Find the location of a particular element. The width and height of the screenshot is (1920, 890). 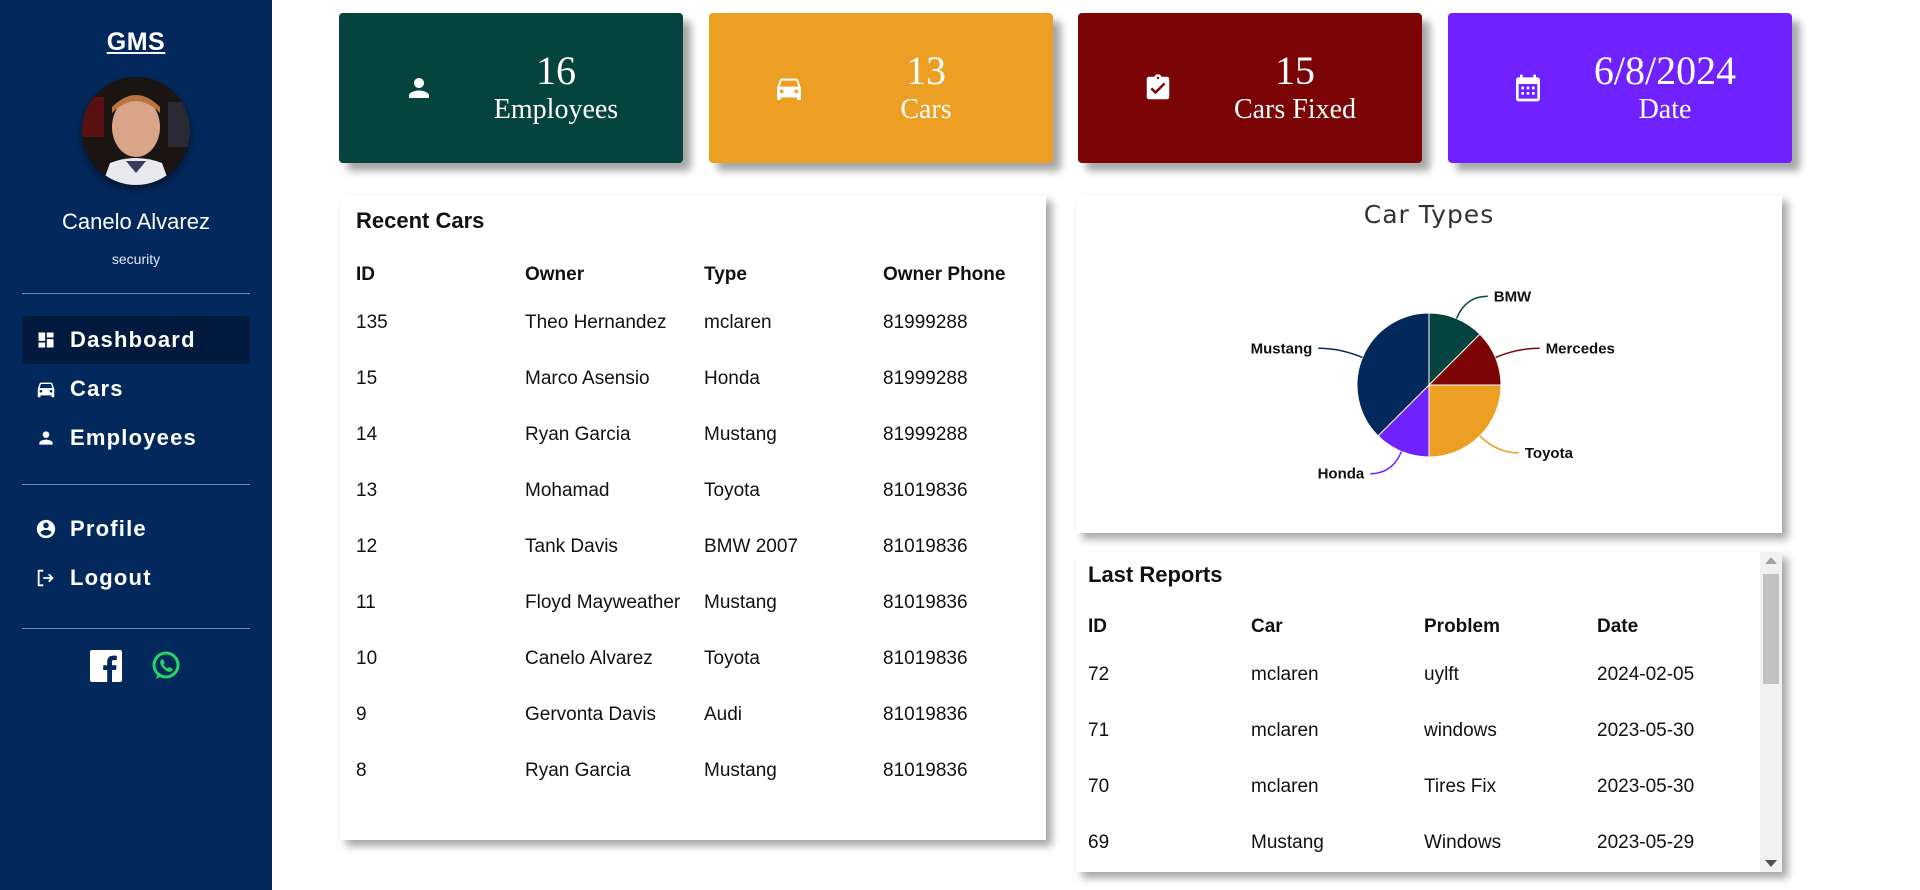

nav-item-employees: Employees is located at coordinates (136, 438).